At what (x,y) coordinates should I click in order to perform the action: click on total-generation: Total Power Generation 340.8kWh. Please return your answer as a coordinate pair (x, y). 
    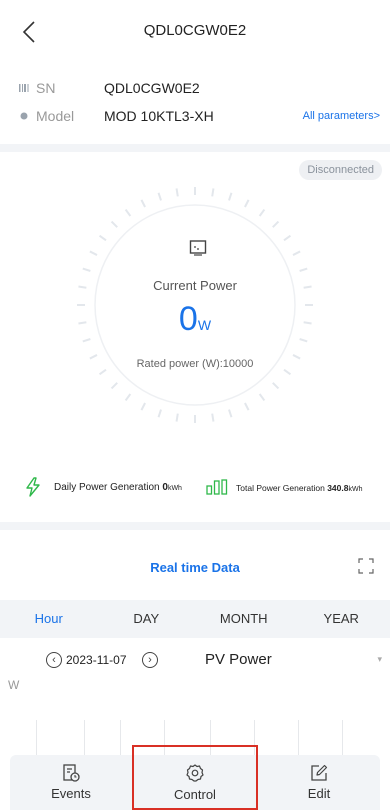
    Looking at the image, I should click on (299, 488).